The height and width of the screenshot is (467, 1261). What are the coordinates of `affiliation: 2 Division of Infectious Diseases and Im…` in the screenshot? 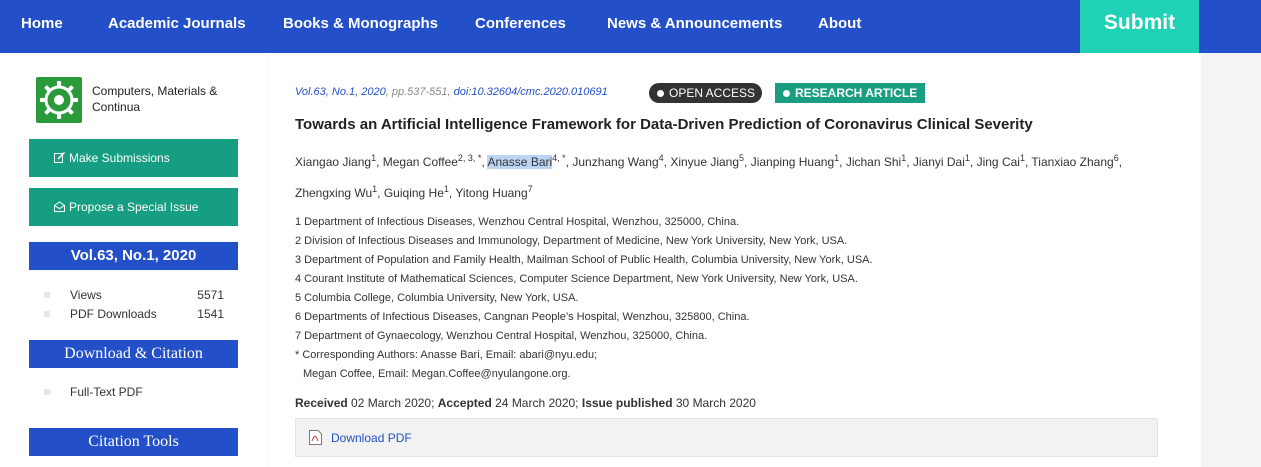 It's located at (571, 241).